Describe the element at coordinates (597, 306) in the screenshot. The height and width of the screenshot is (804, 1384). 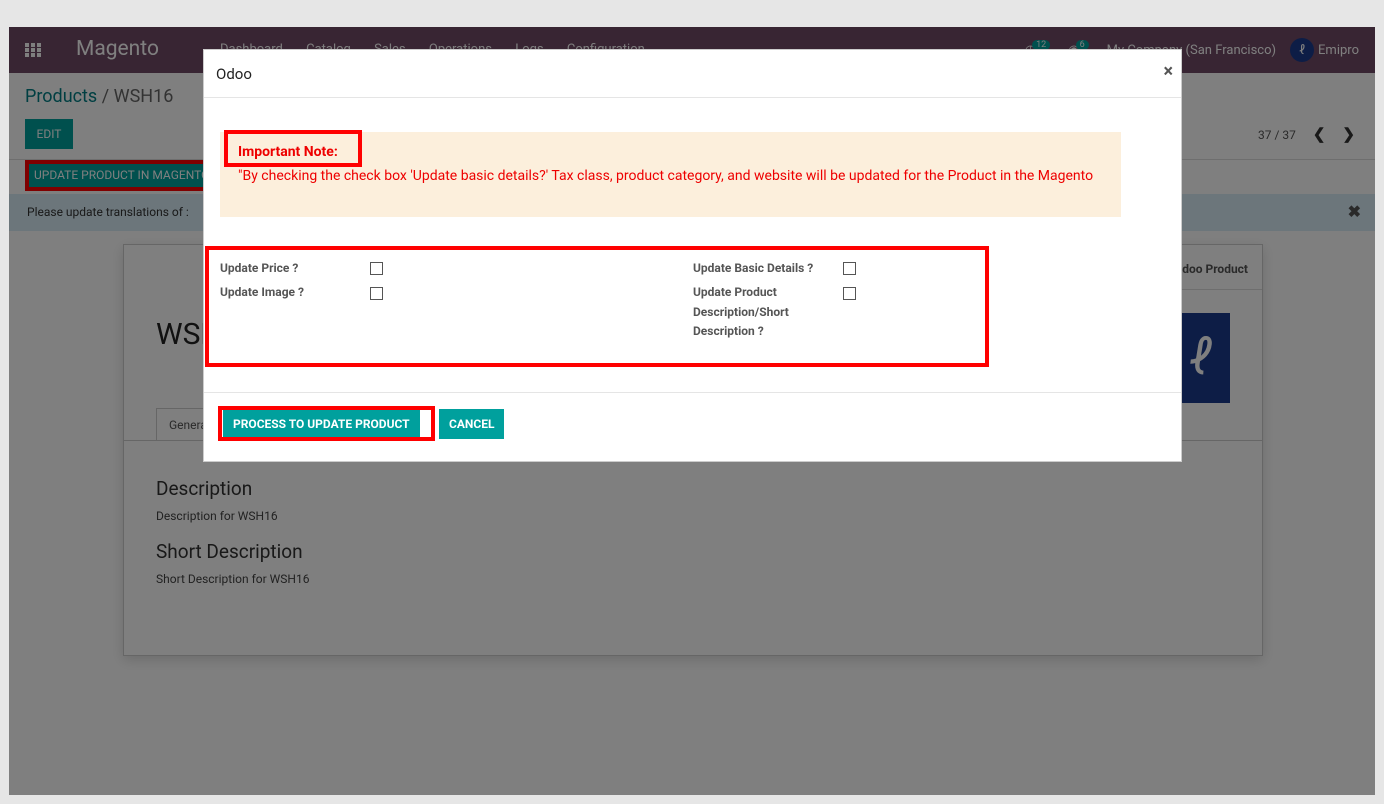
I see `highlight-box-options` at that location.